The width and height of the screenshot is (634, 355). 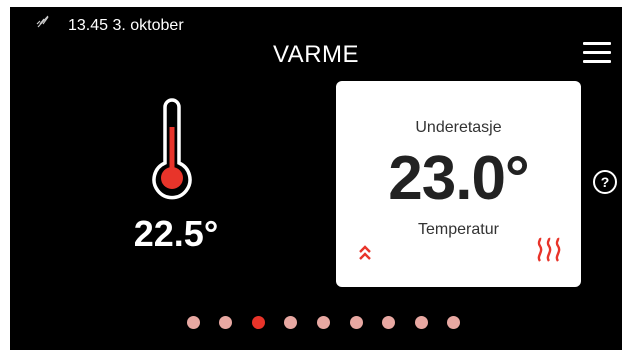 I want to click on current-temperature: 22.5°, so click(x=176, y=233).